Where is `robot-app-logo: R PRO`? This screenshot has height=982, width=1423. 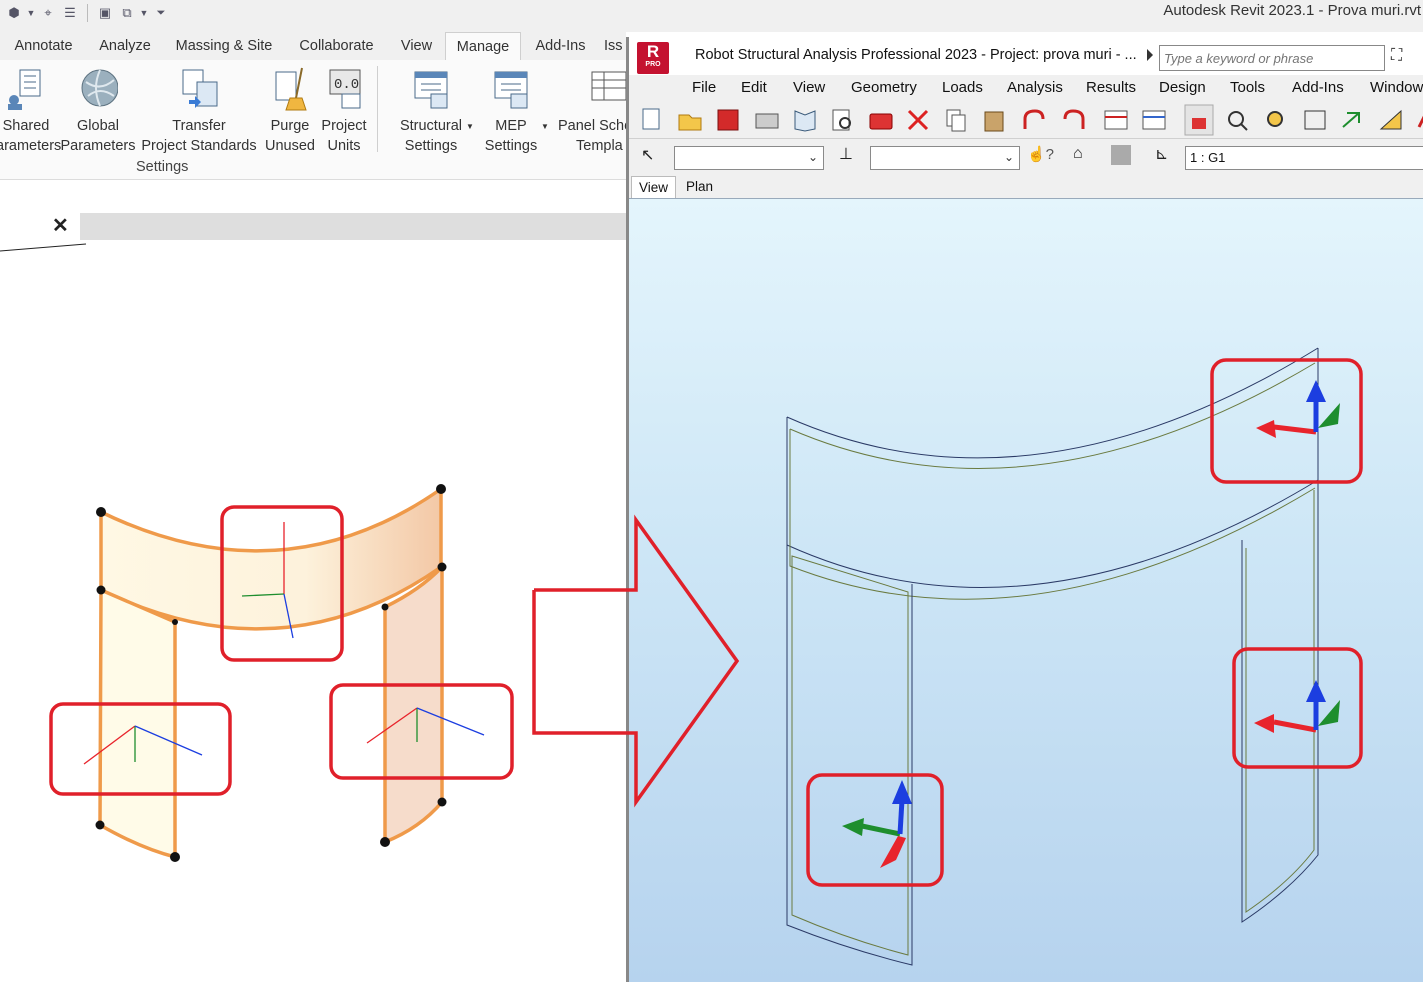
robot-app-logo: R PRO is located at coordinates (653, 58).